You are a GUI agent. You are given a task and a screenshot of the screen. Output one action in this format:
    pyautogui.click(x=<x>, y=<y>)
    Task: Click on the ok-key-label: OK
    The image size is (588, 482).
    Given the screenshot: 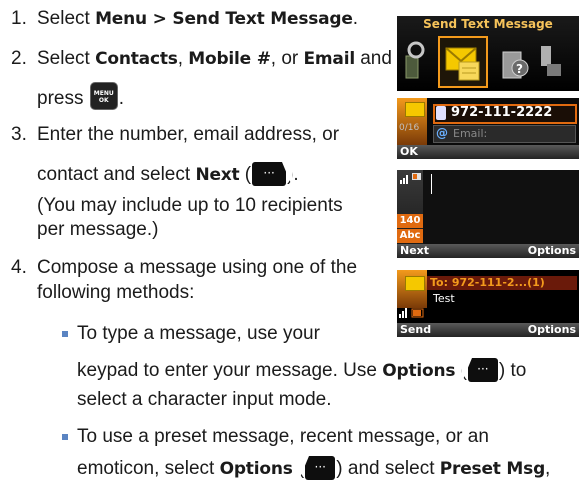 What is the action you would take?
    pyautogui.click(x=103, y=100)
    